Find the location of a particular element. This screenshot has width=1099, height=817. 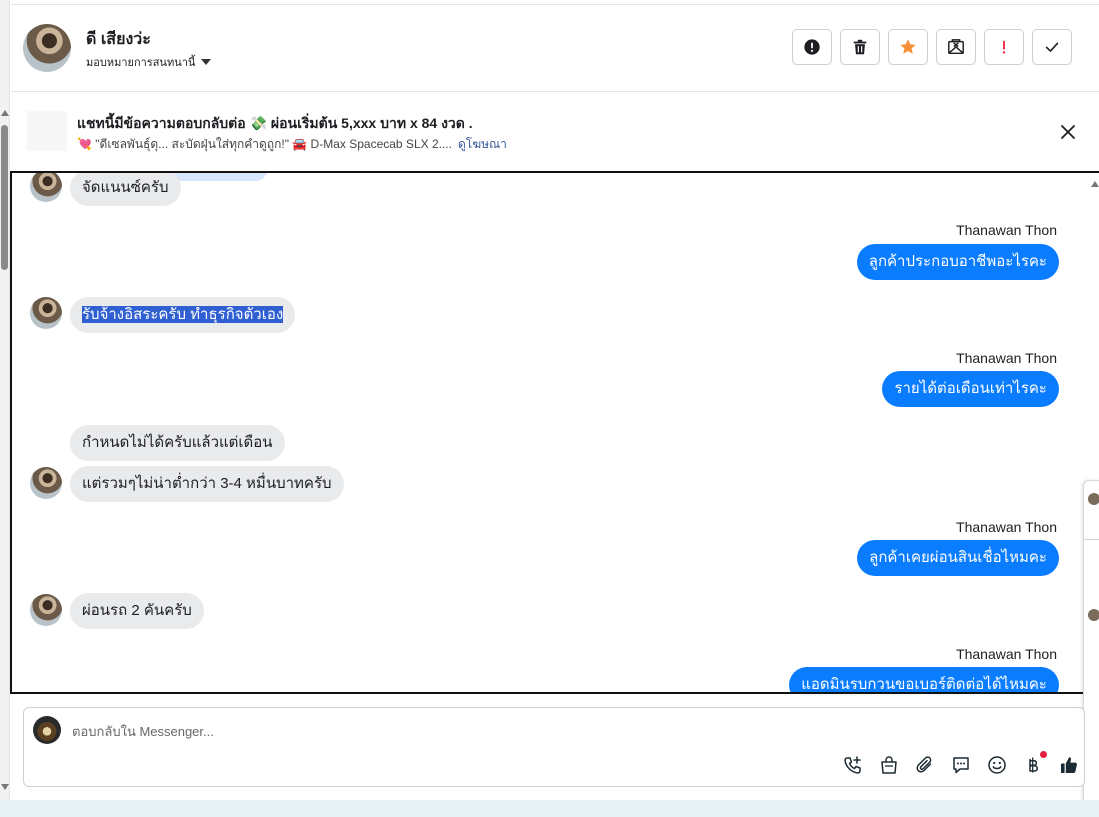

close-icon is located at coordinates (1068, 132).